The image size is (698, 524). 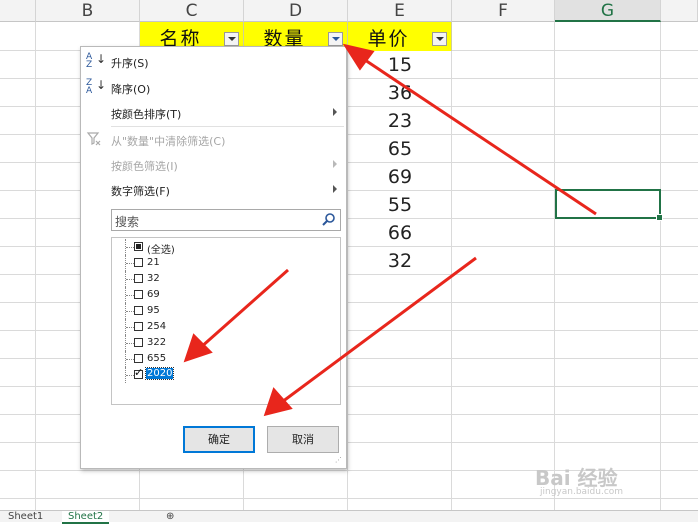 I want to click on list-item-label: 95, so click(x=153, y=310).